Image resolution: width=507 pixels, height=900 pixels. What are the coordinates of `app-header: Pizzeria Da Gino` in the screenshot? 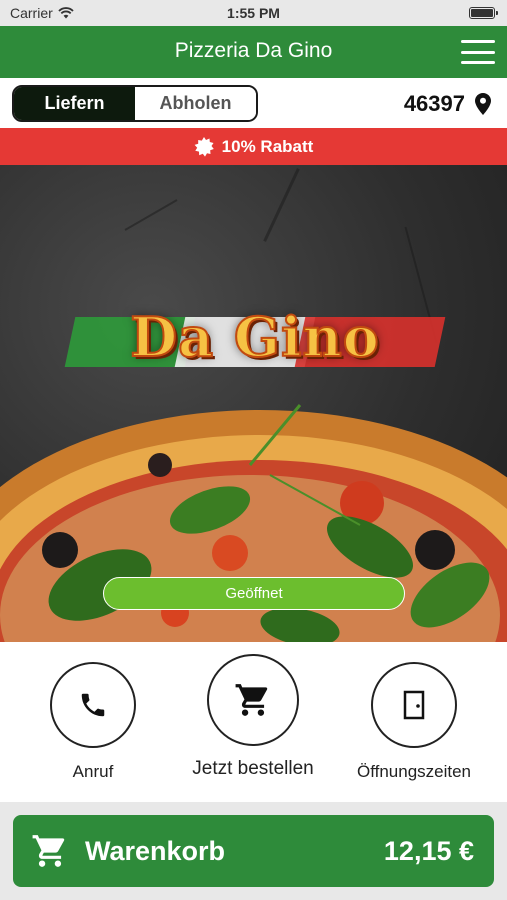 It's located at (253, 52).